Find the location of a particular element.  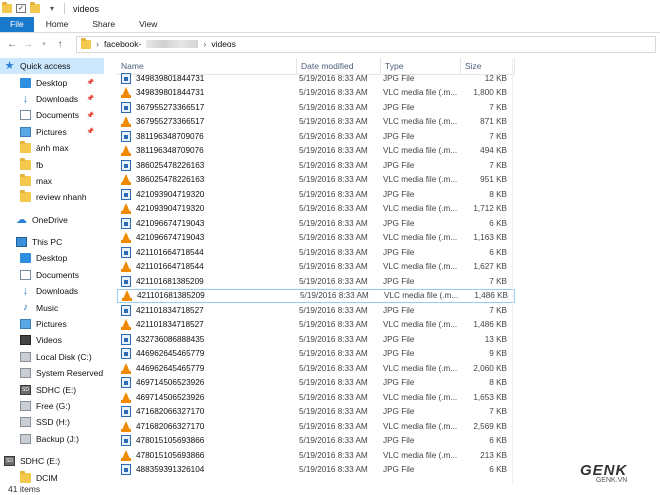

documents-icon is located at coordinates (25, 115).